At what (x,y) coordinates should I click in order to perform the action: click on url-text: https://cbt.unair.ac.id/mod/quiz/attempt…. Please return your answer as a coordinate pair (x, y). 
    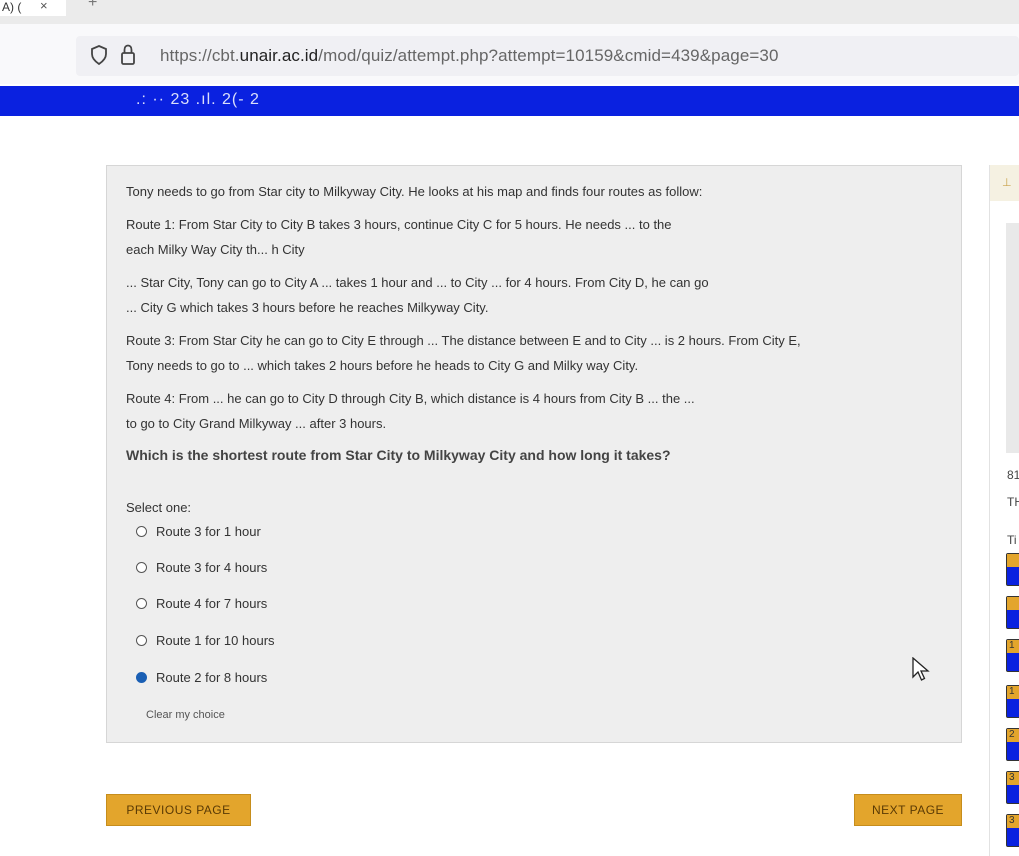
    Looking at the image, I should click on (469, 56).